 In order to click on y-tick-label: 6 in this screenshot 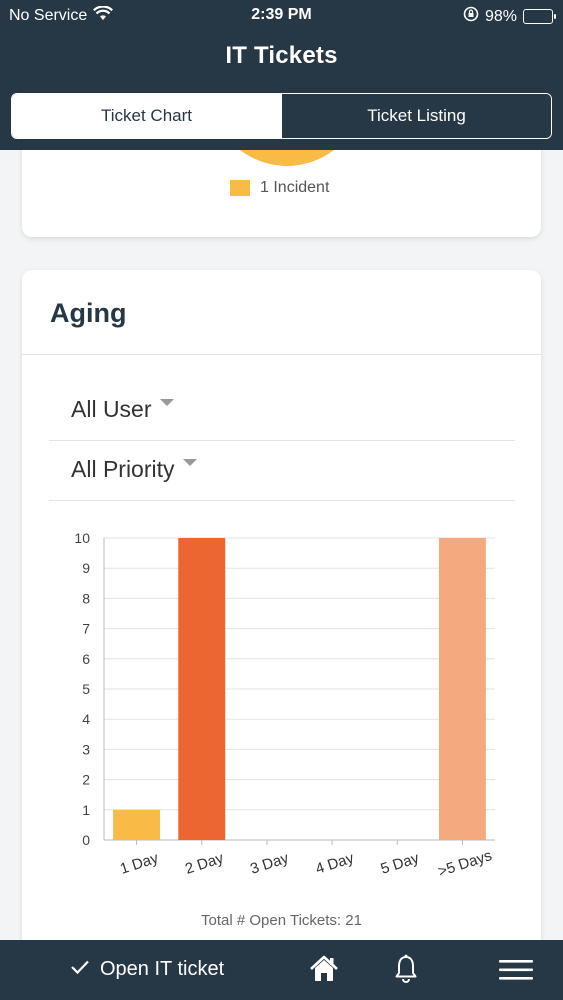, I will do `click(86, 659)`.